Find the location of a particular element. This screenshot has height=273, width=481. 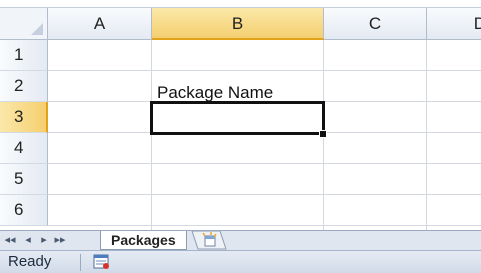

row-header-3: 3 is located at coordinates (24, 117).